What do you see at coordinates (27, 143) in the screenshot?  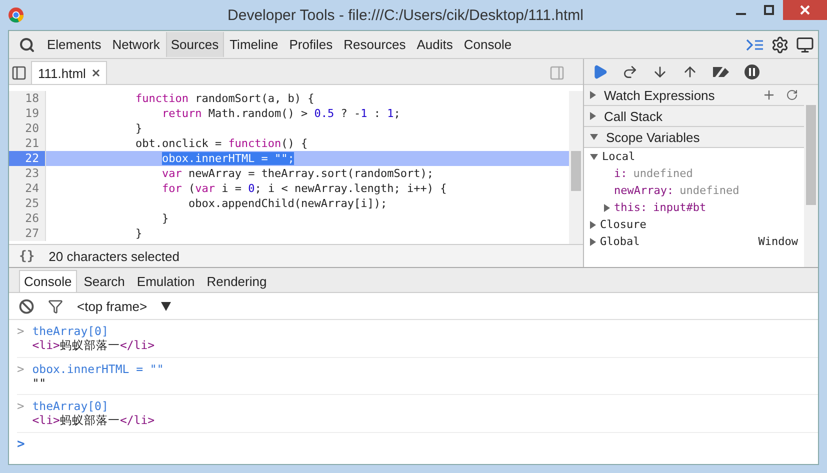 I see `line-number: 21` at bounding box center [27, 143].